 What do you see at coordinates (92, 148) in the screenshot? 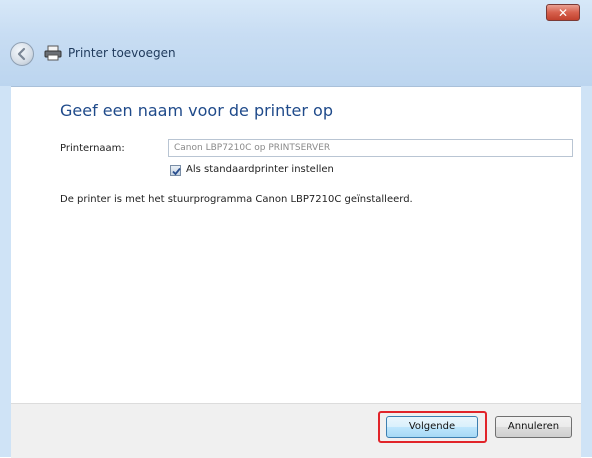
I see `printer-name-label: Printernaam:` at bounding box center [92, 148].